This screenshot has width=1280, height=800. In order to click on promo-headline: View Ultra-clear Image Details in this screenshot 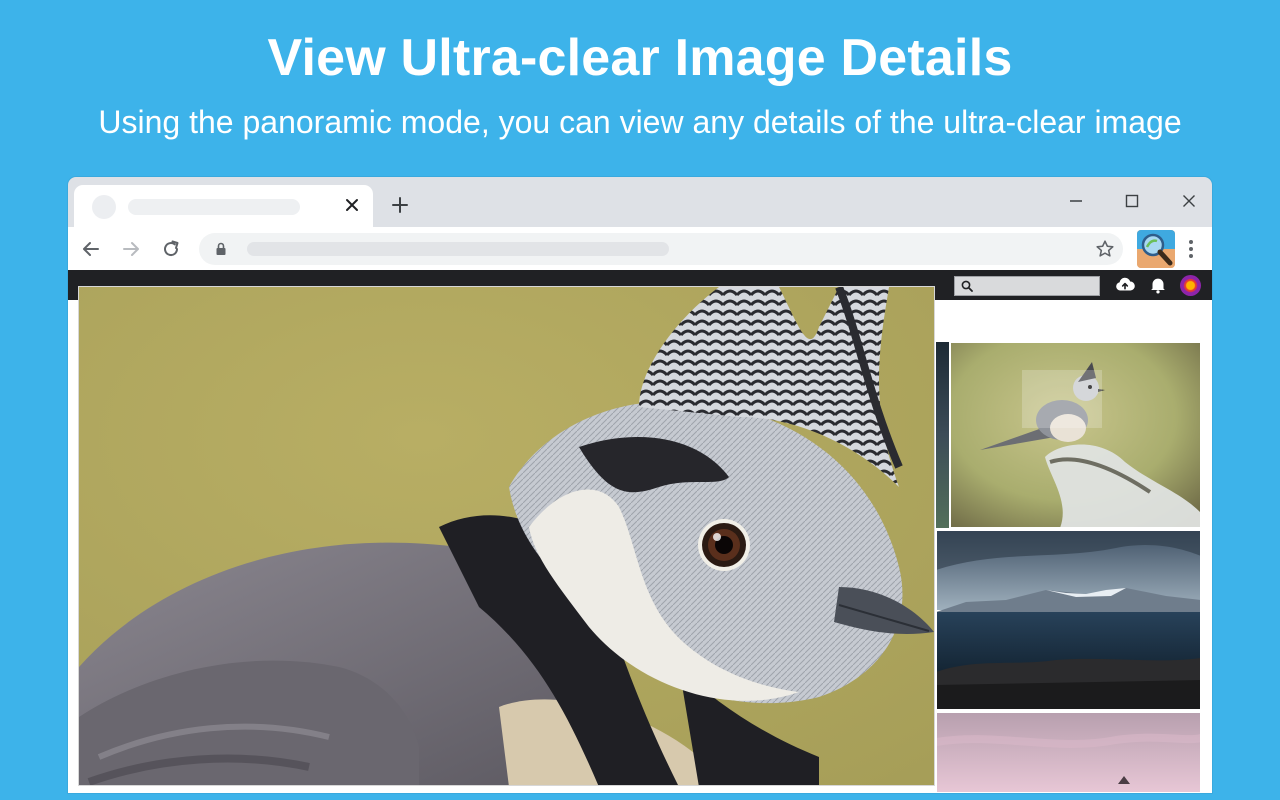, I will do `click(640, 58)`.